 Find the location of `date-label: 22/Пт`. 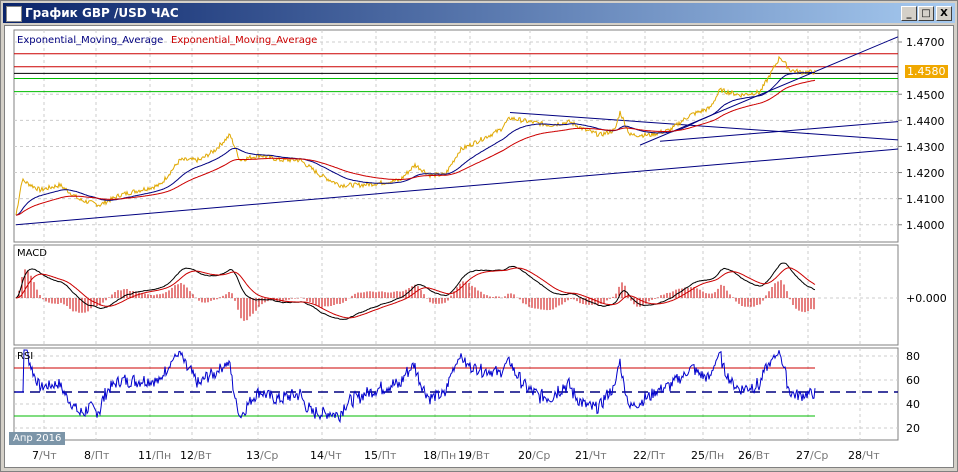

date-label: 22/Пт is located at coordinates (649, 455).